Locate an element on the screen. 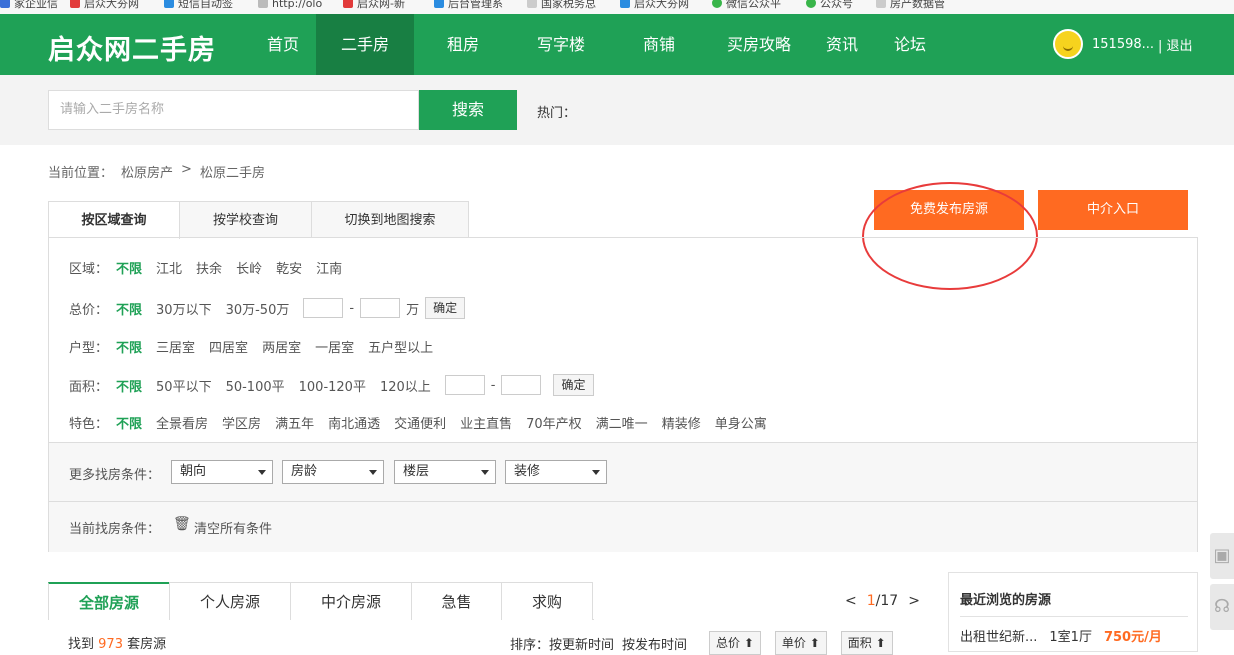 The image size is (1234, 655). sort-by-publish: 按发布时间 is located at coordinates (654, 643).